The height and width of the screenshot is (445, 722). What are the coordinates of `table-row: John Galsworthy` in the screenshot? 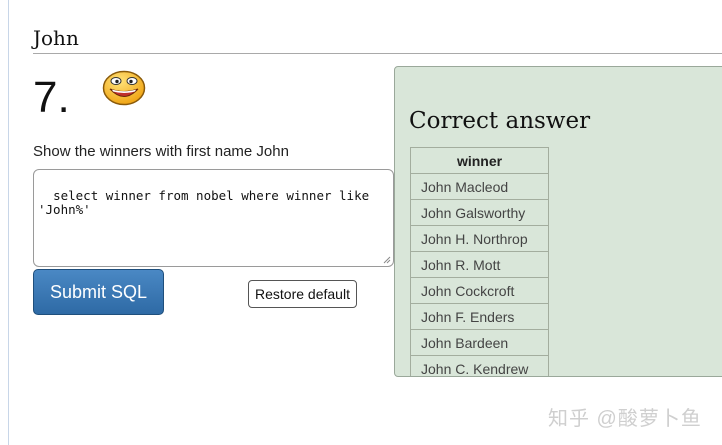 It's located at (479, 212).